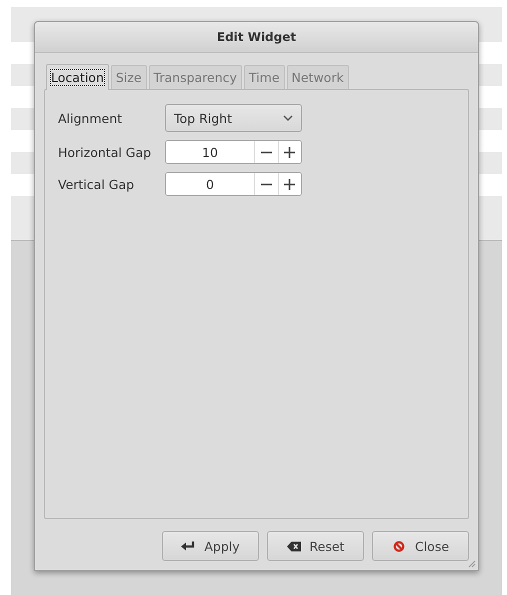 The height and width of the screenshot is (595, 507). What do you see at coordinates (293, 546) in the screenshot?
I see `backspace-icon` at bounding box center [293, 546].